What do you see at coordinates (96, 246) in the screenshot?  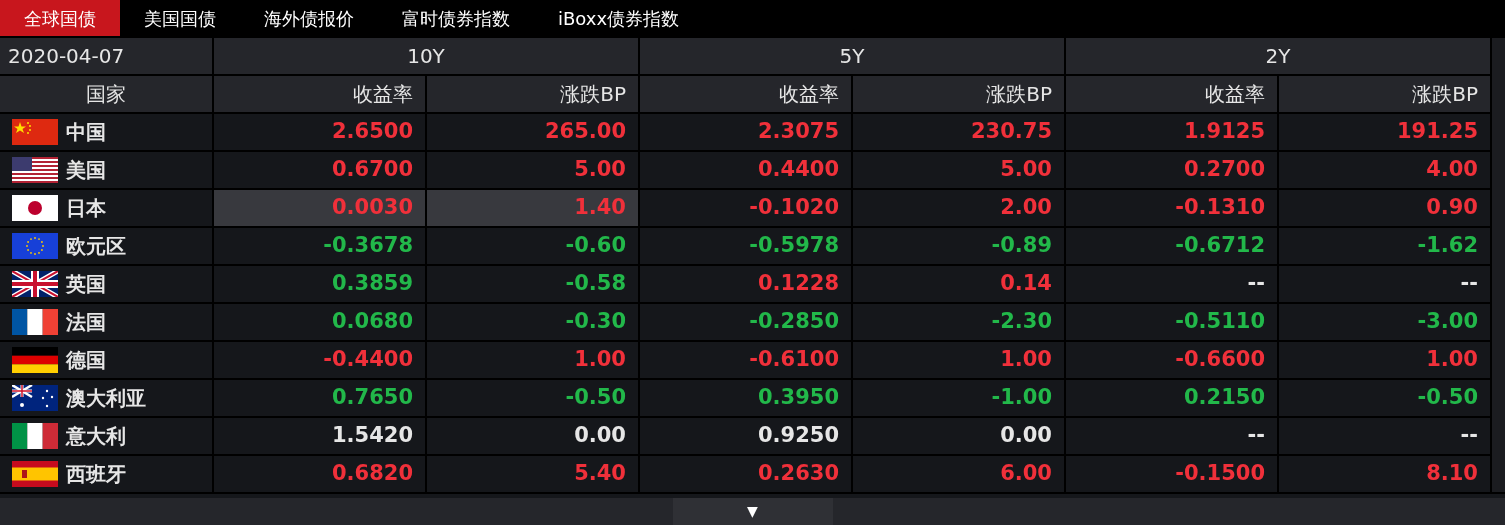 I see `country-name: 欧元区` at bounding box center [96, 246].